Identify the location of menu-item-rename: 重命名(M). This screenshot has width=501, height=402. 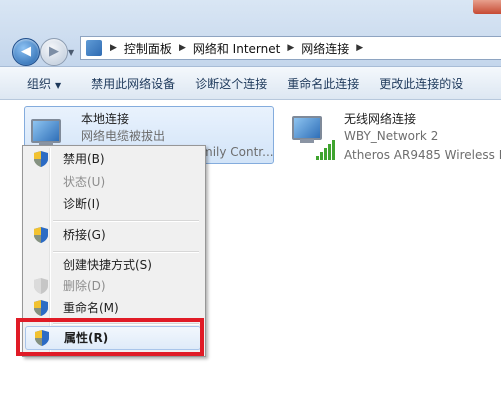
(113, 308).